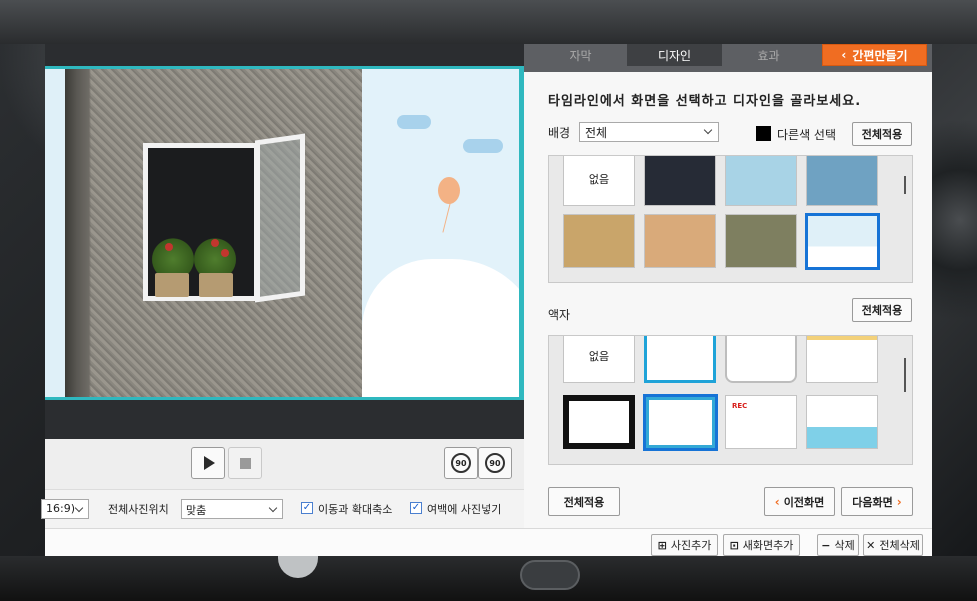 The image size is (977, 601). What do you see at coordinates (842, 359) in the screenshot?
I see `frame-thumb-bunting` at bounding box center [842, 359].